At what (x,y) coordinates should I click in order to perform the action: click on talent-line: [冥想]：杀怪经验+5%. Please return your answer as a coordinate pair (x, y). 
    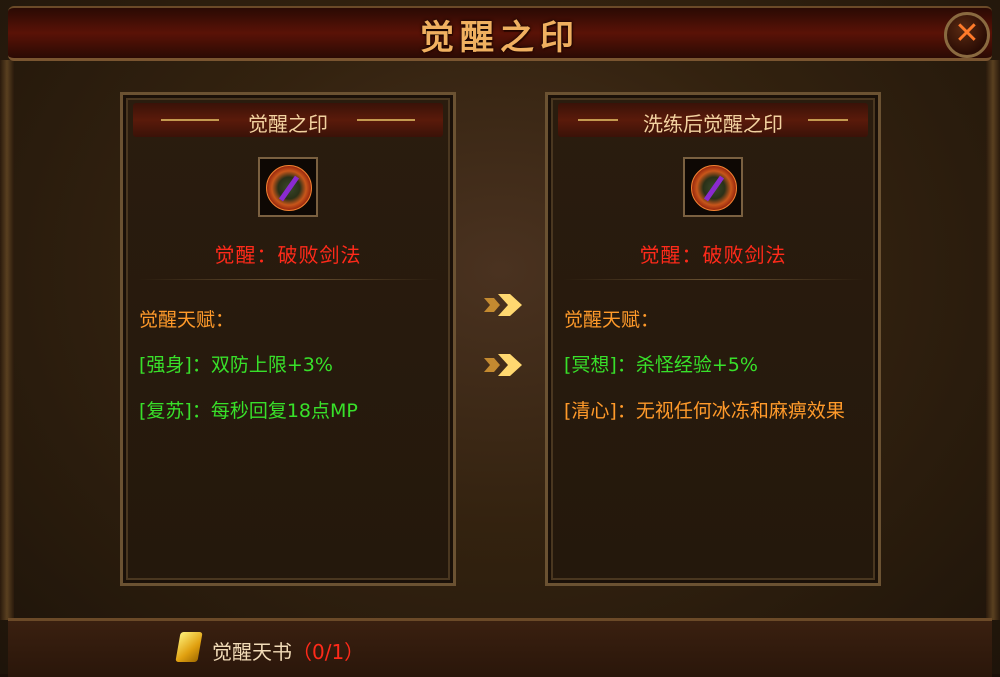
    Looking at the image, I should click on (661, 365).